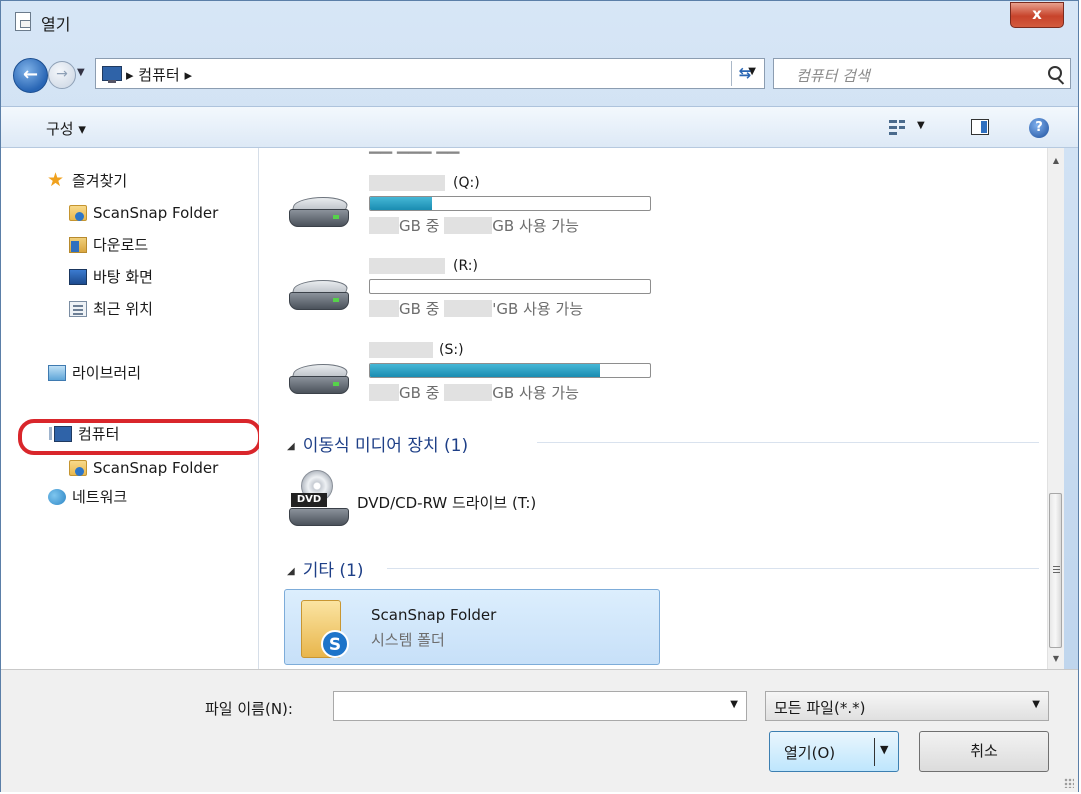 The width and height of the screenshot is (1081, 794). What do you see at coordinates (112, 74) in the screenshot?
I see `computer-icon` at bounding box center [112, 74].